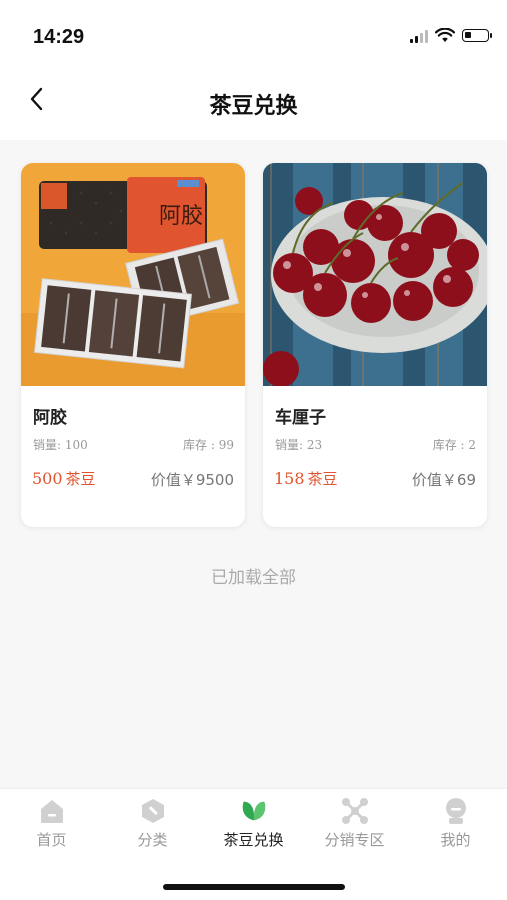  Describe the element at coordinates (354, 827) in the screenshot. I see `tab-distribution: 分销专区` at that location.